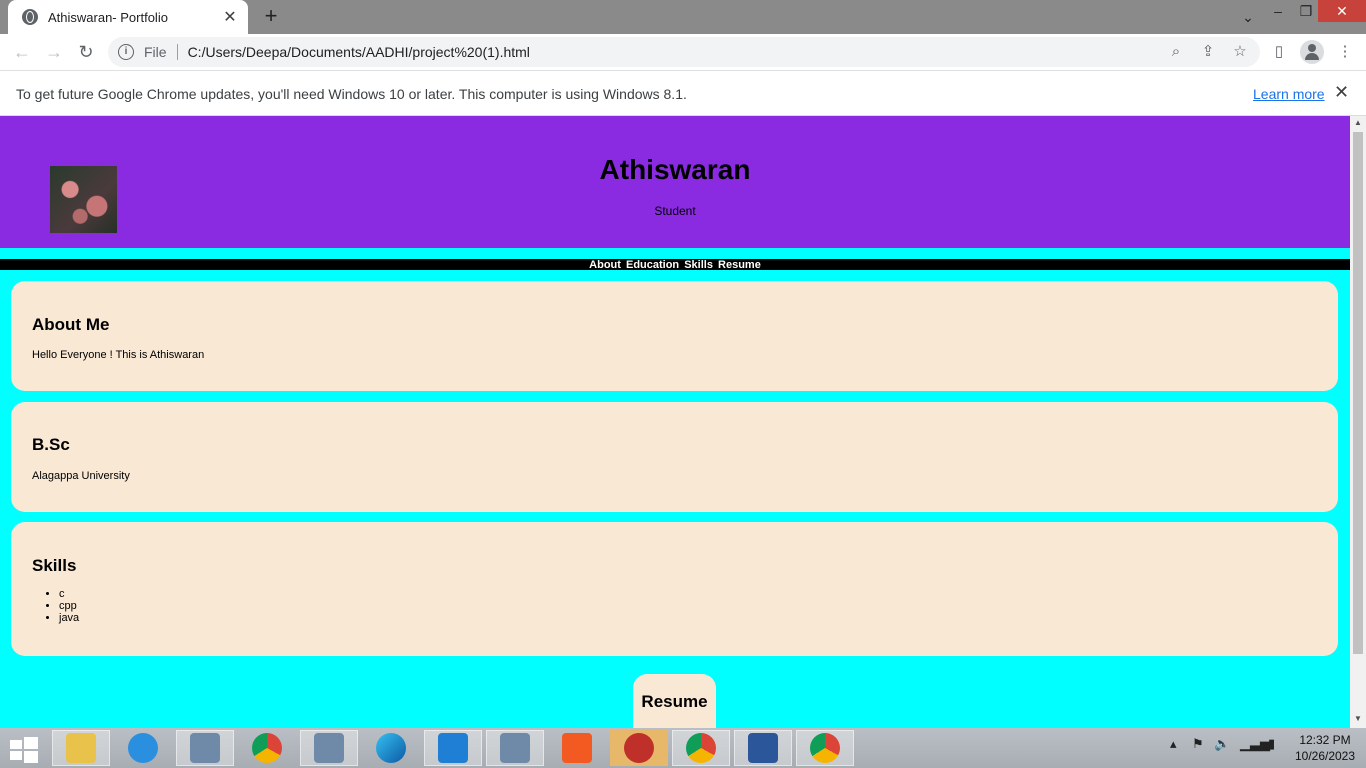 The width and height of the screenshot is (1366, 768). I want to click on nav-link-resume: Resume, so click(739, 265).